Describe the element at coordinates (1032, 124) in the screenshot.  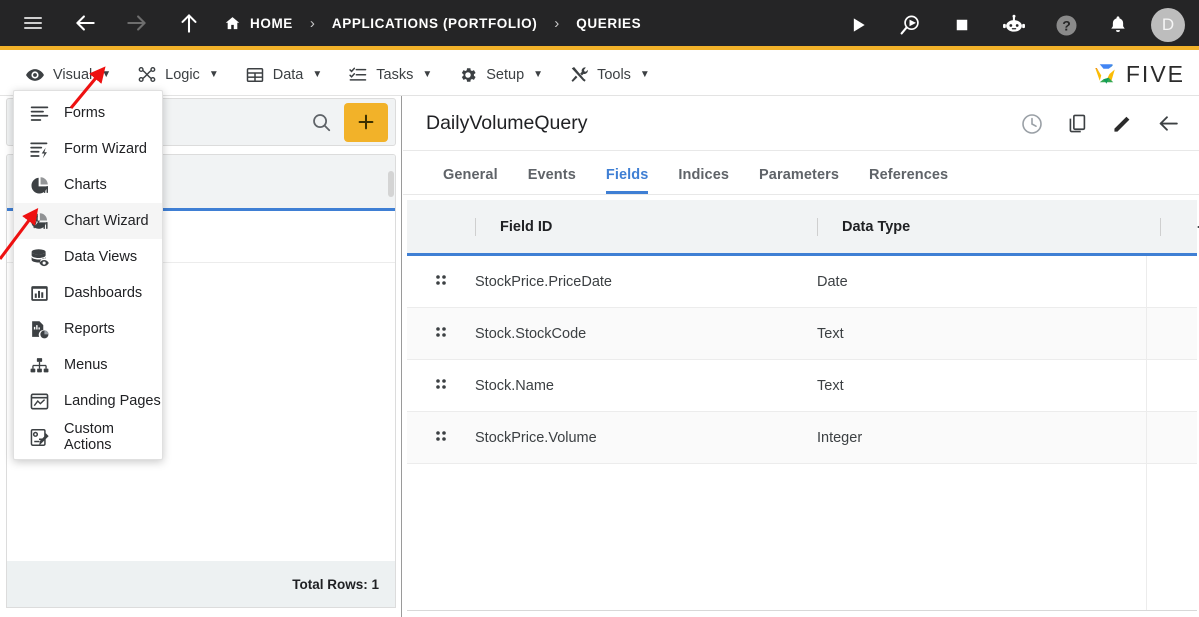
I see `history-clock-icon` at that location.